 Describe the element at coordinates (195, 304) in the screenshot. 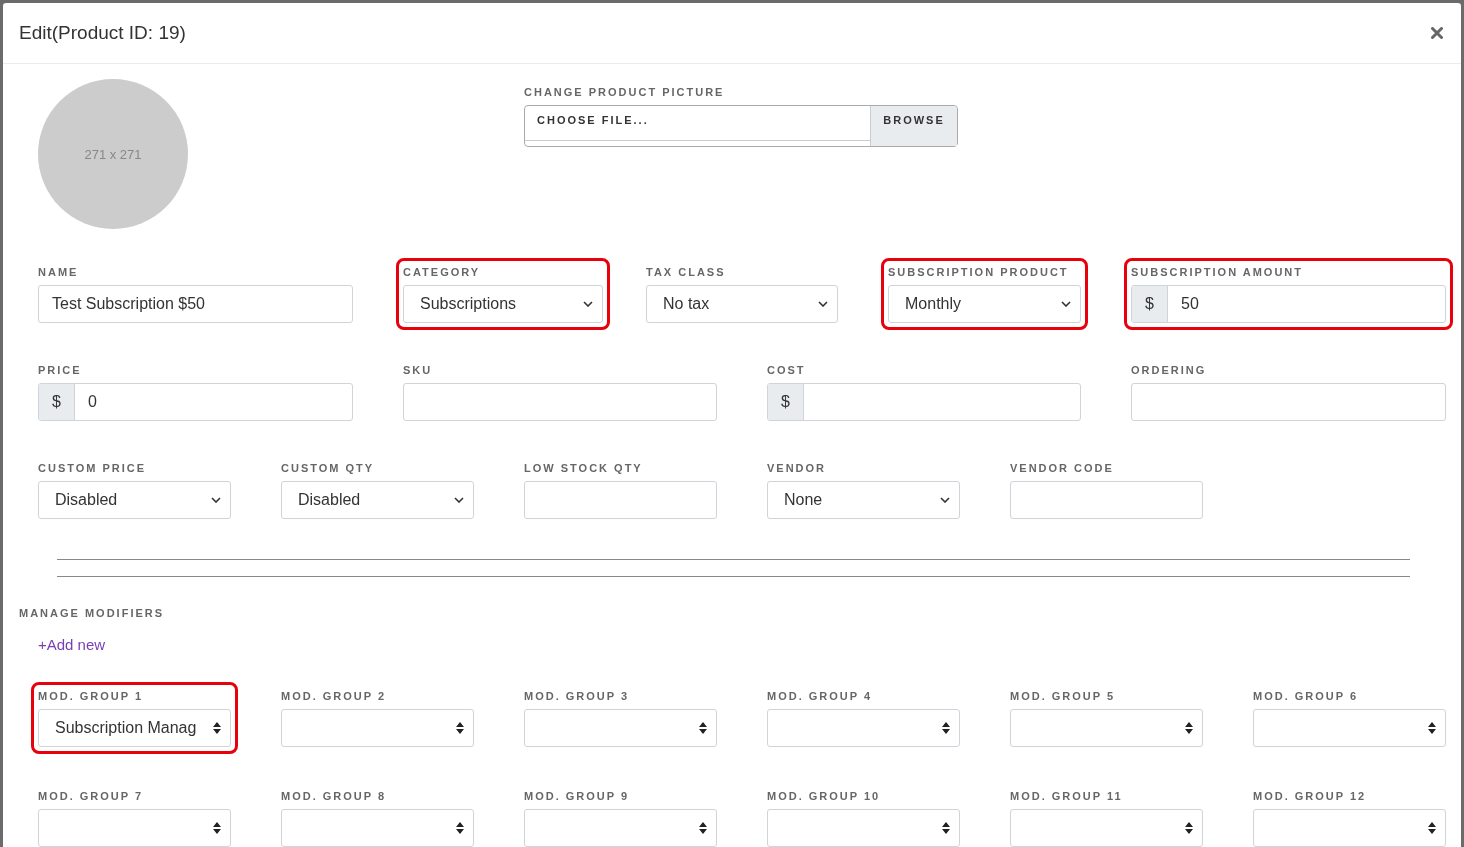

I see `text-field: Test Subscription $50` at that location.